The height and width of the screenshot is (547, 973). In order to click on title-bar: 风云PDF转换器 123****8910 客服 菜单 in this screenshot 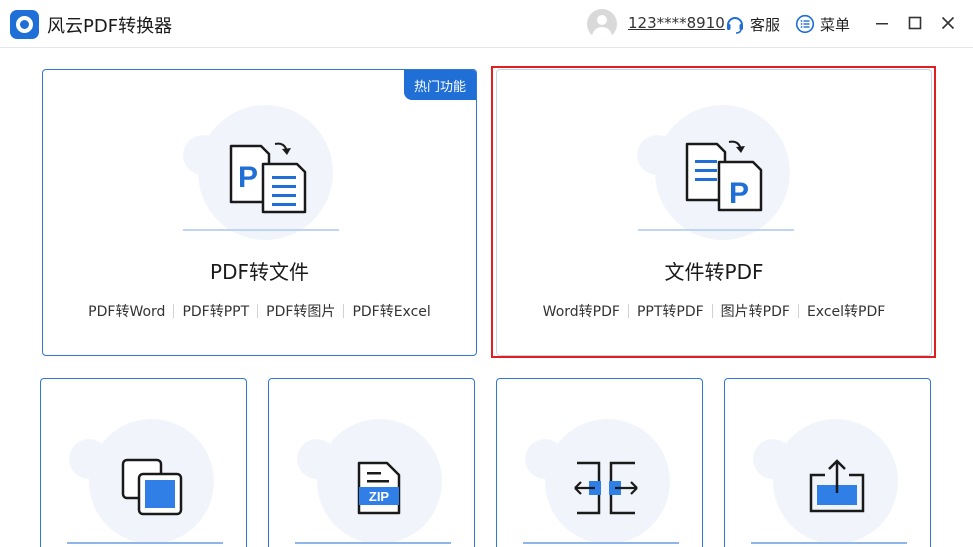, I will do `click(486, 24)`.